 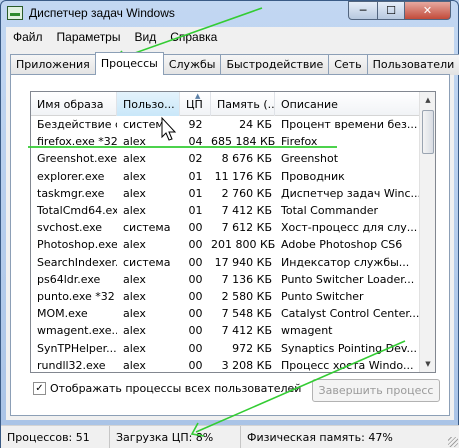 What do you see at coordinates (53, 64) in the screenshot?
I see `tab-applications: Приложения` at bounding box center [53, 64].